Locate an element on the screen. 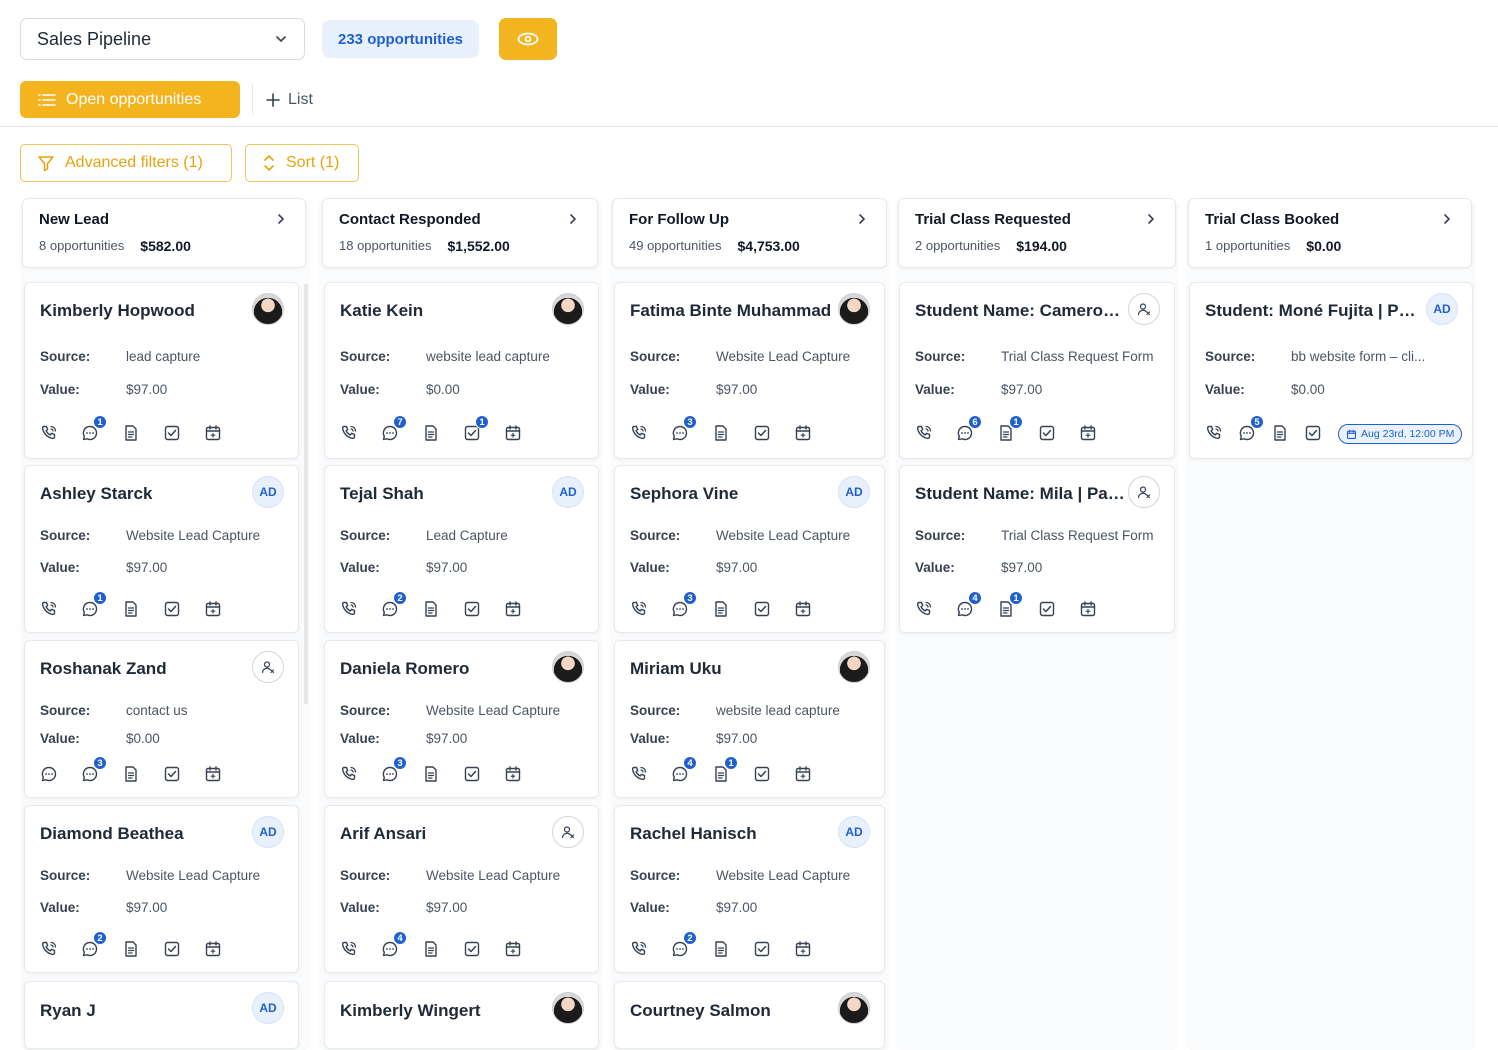 The image size is (1498, 1050). opportunity-name: Daniela Romero is located at coordinates (404, 669).